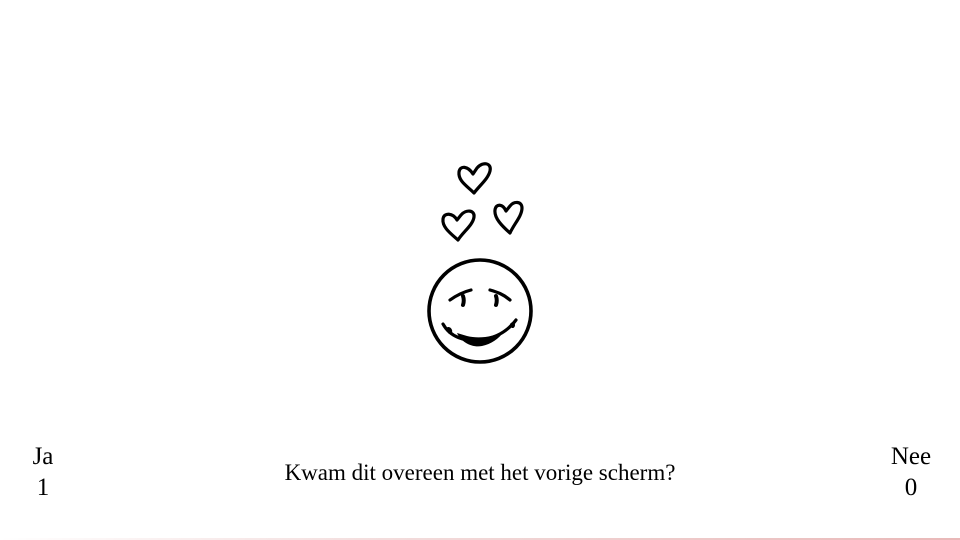 This screenshot has width=960, height=540. I want to click on smiley-with-hearts-icon, so click(480, 263).